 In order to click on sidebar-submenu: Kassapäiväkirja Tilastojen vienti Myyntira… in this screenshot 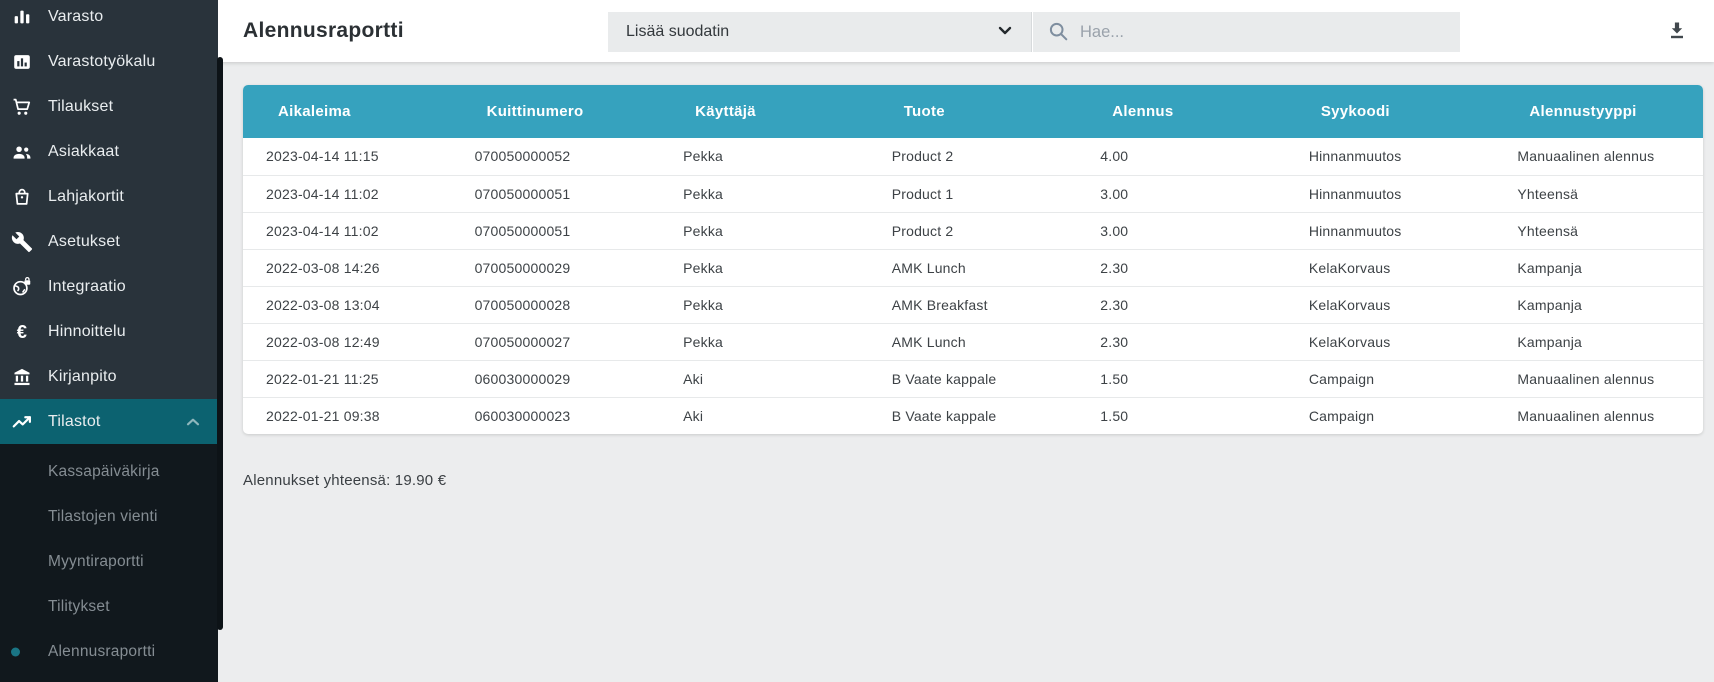, I will do `click(109, 563)`.